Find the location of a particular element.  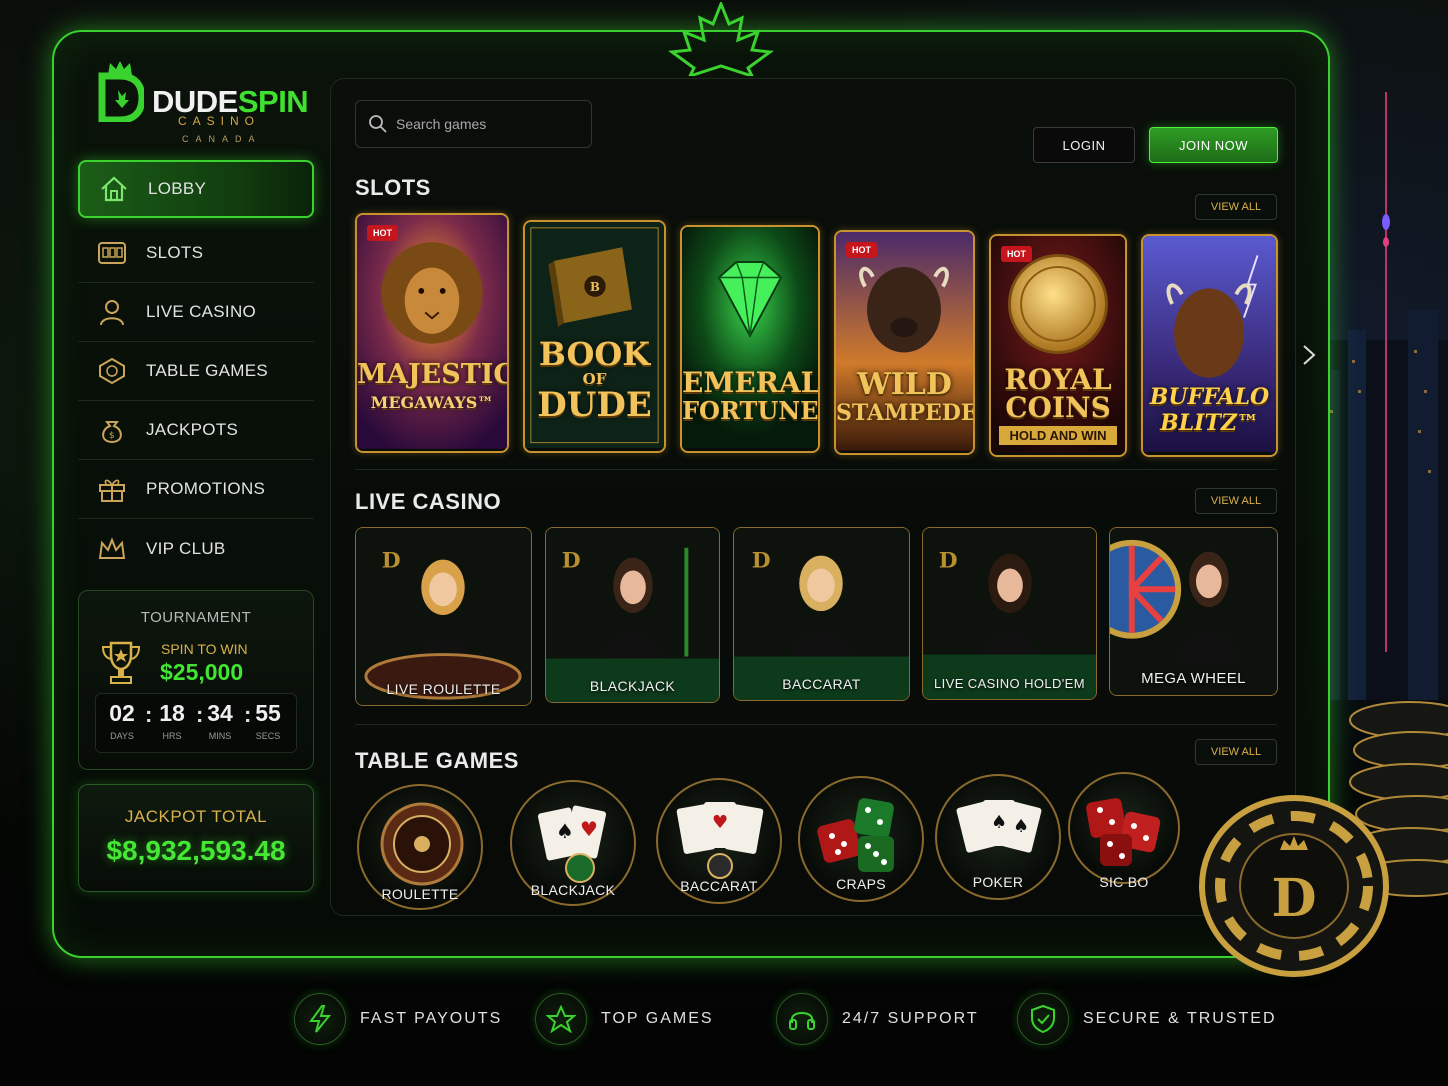

sidebar-item-label: JACKPOTS is located at coordinates (192, 429).